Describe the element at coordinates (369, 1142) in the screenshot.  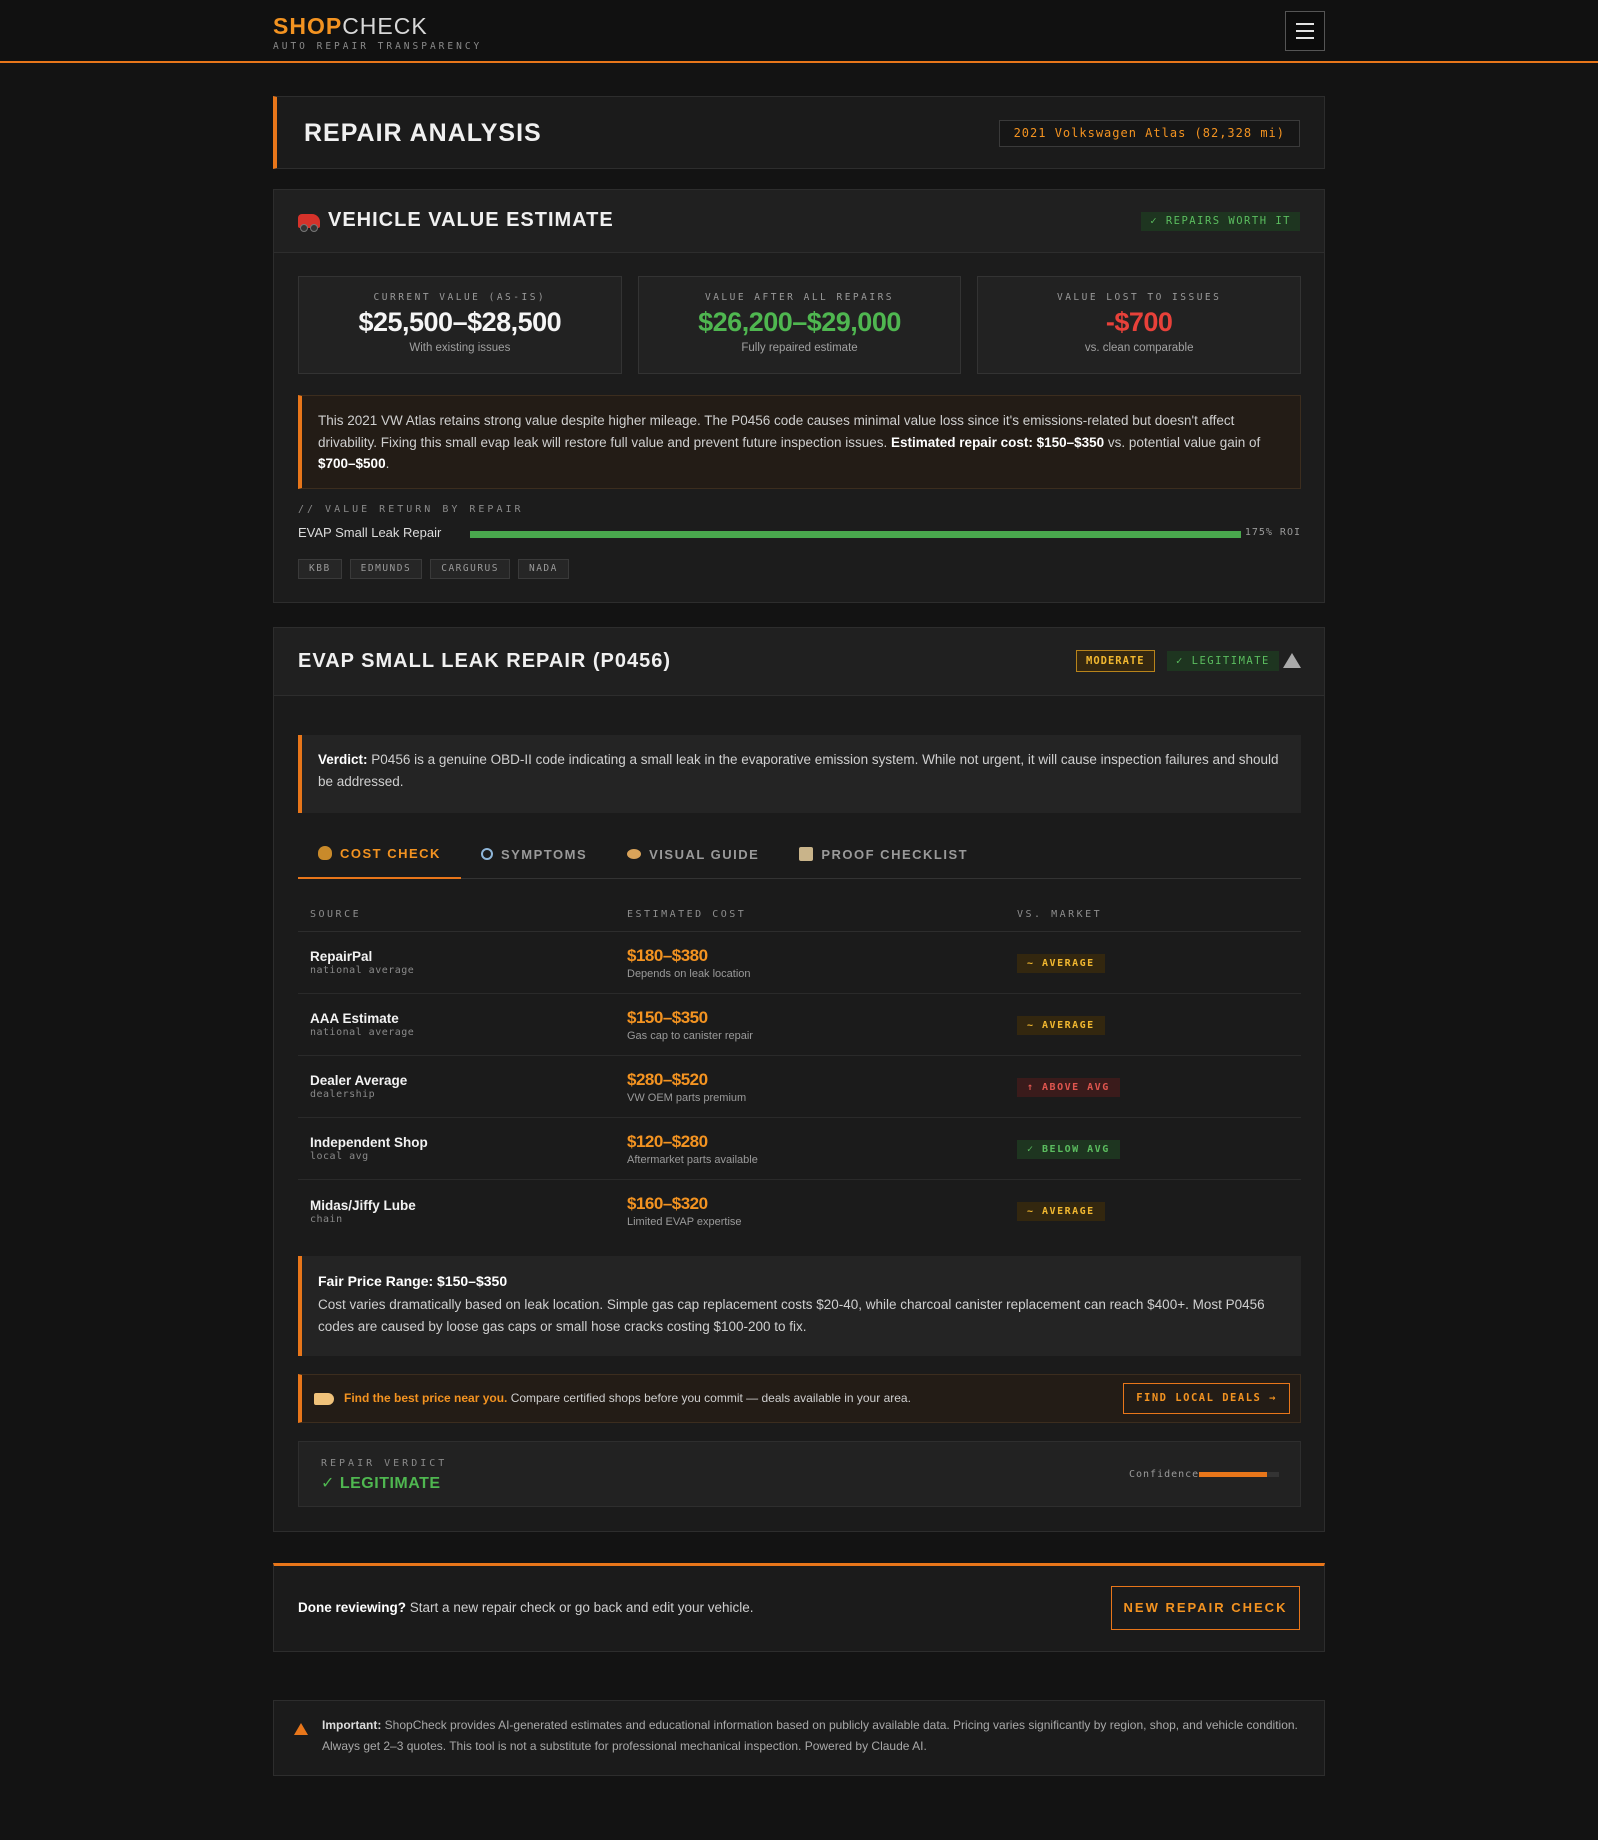
I see `source-name: Independent Shop` at that location.